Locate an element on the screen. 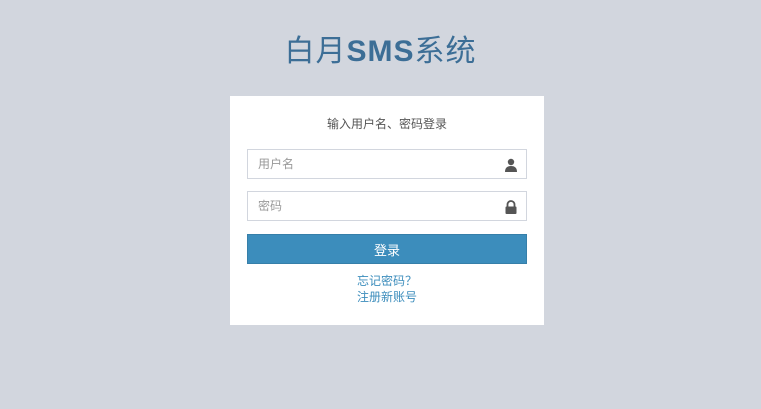 The width and height of the screenshot is (761, 409). logo-bold: SMS is located at coordinates (380, 51).